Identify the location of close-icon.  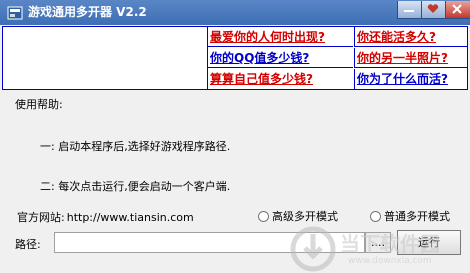
(457, 9).